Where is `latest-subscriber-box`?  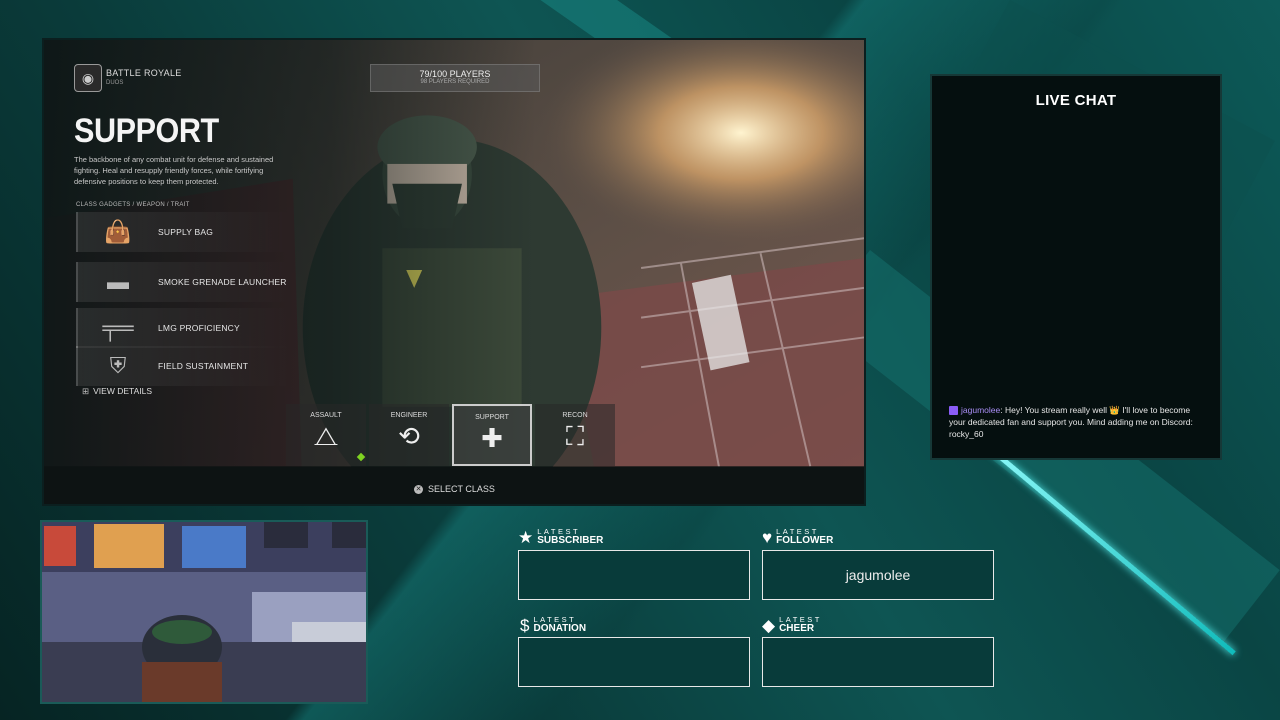 latest-subscriber-box is located at coordinates (634, 575).